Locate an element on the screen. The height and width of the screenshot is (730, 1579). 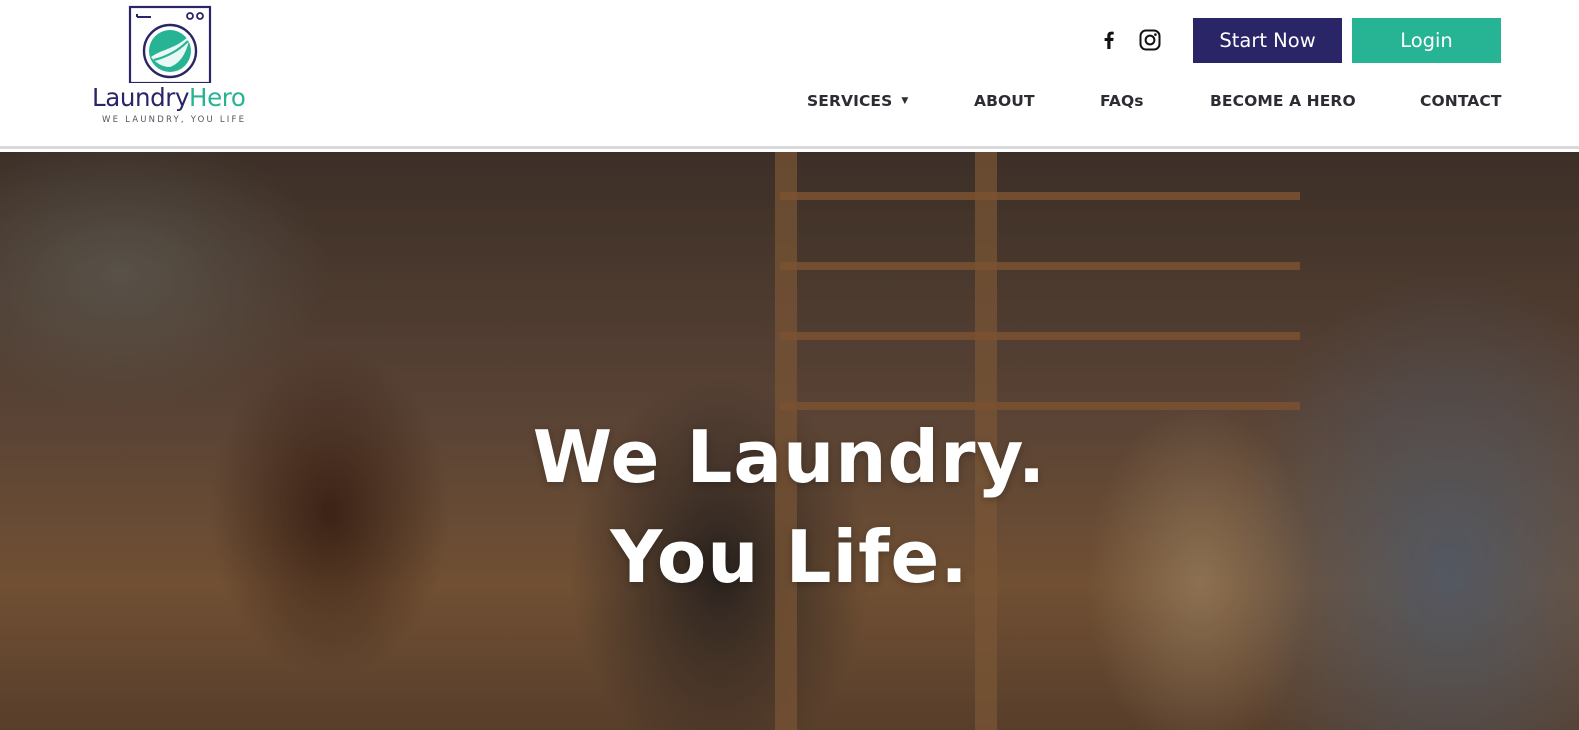
nav-services-label: SERVICES is located at coordinates (850, 101).